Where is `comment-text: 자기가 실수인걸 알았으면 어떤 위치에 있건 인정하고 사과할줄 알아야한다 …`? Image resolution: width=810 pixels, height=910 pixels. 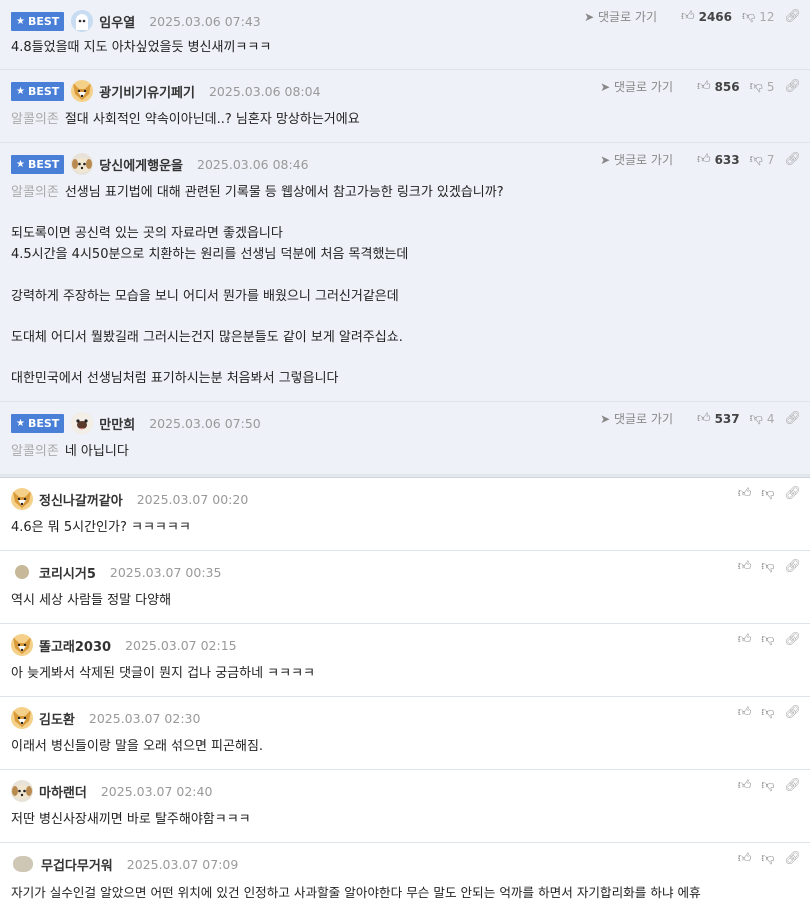
comment-text: 자기가 실수인걸 알았으면 어떤 위치에 있건 인정하고 사과할줄 알아야한다 … is located at coordinates (356, 892).